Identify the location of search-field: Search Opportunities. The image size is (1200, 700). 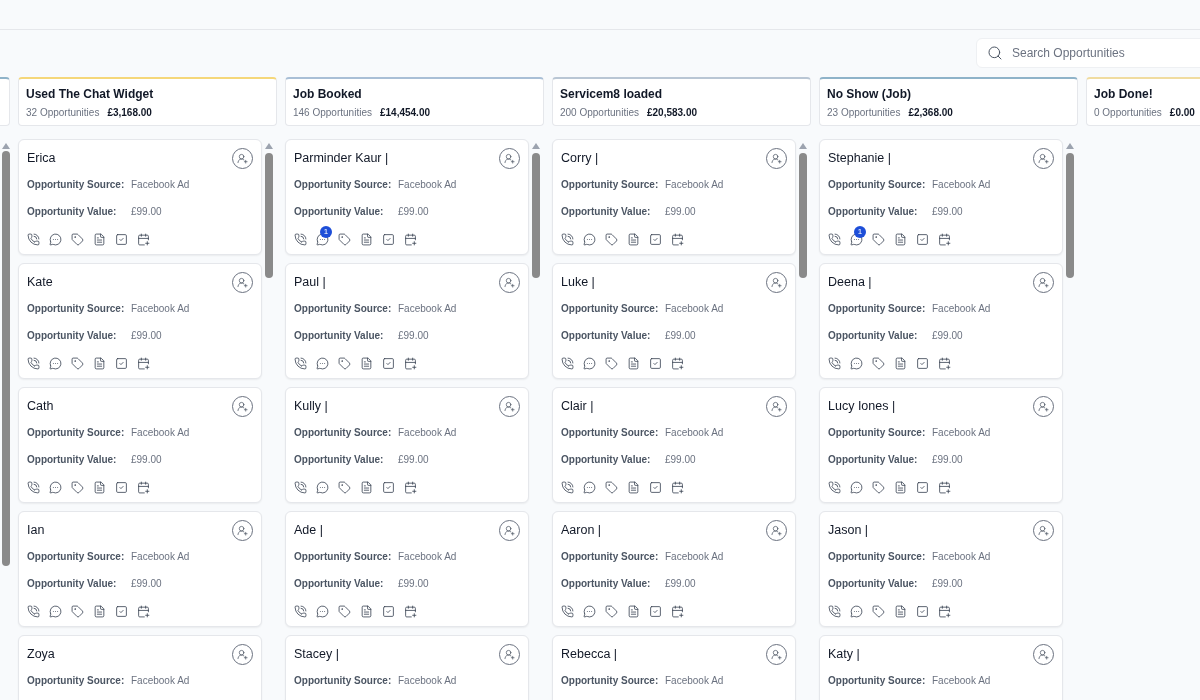
(1102, 53).